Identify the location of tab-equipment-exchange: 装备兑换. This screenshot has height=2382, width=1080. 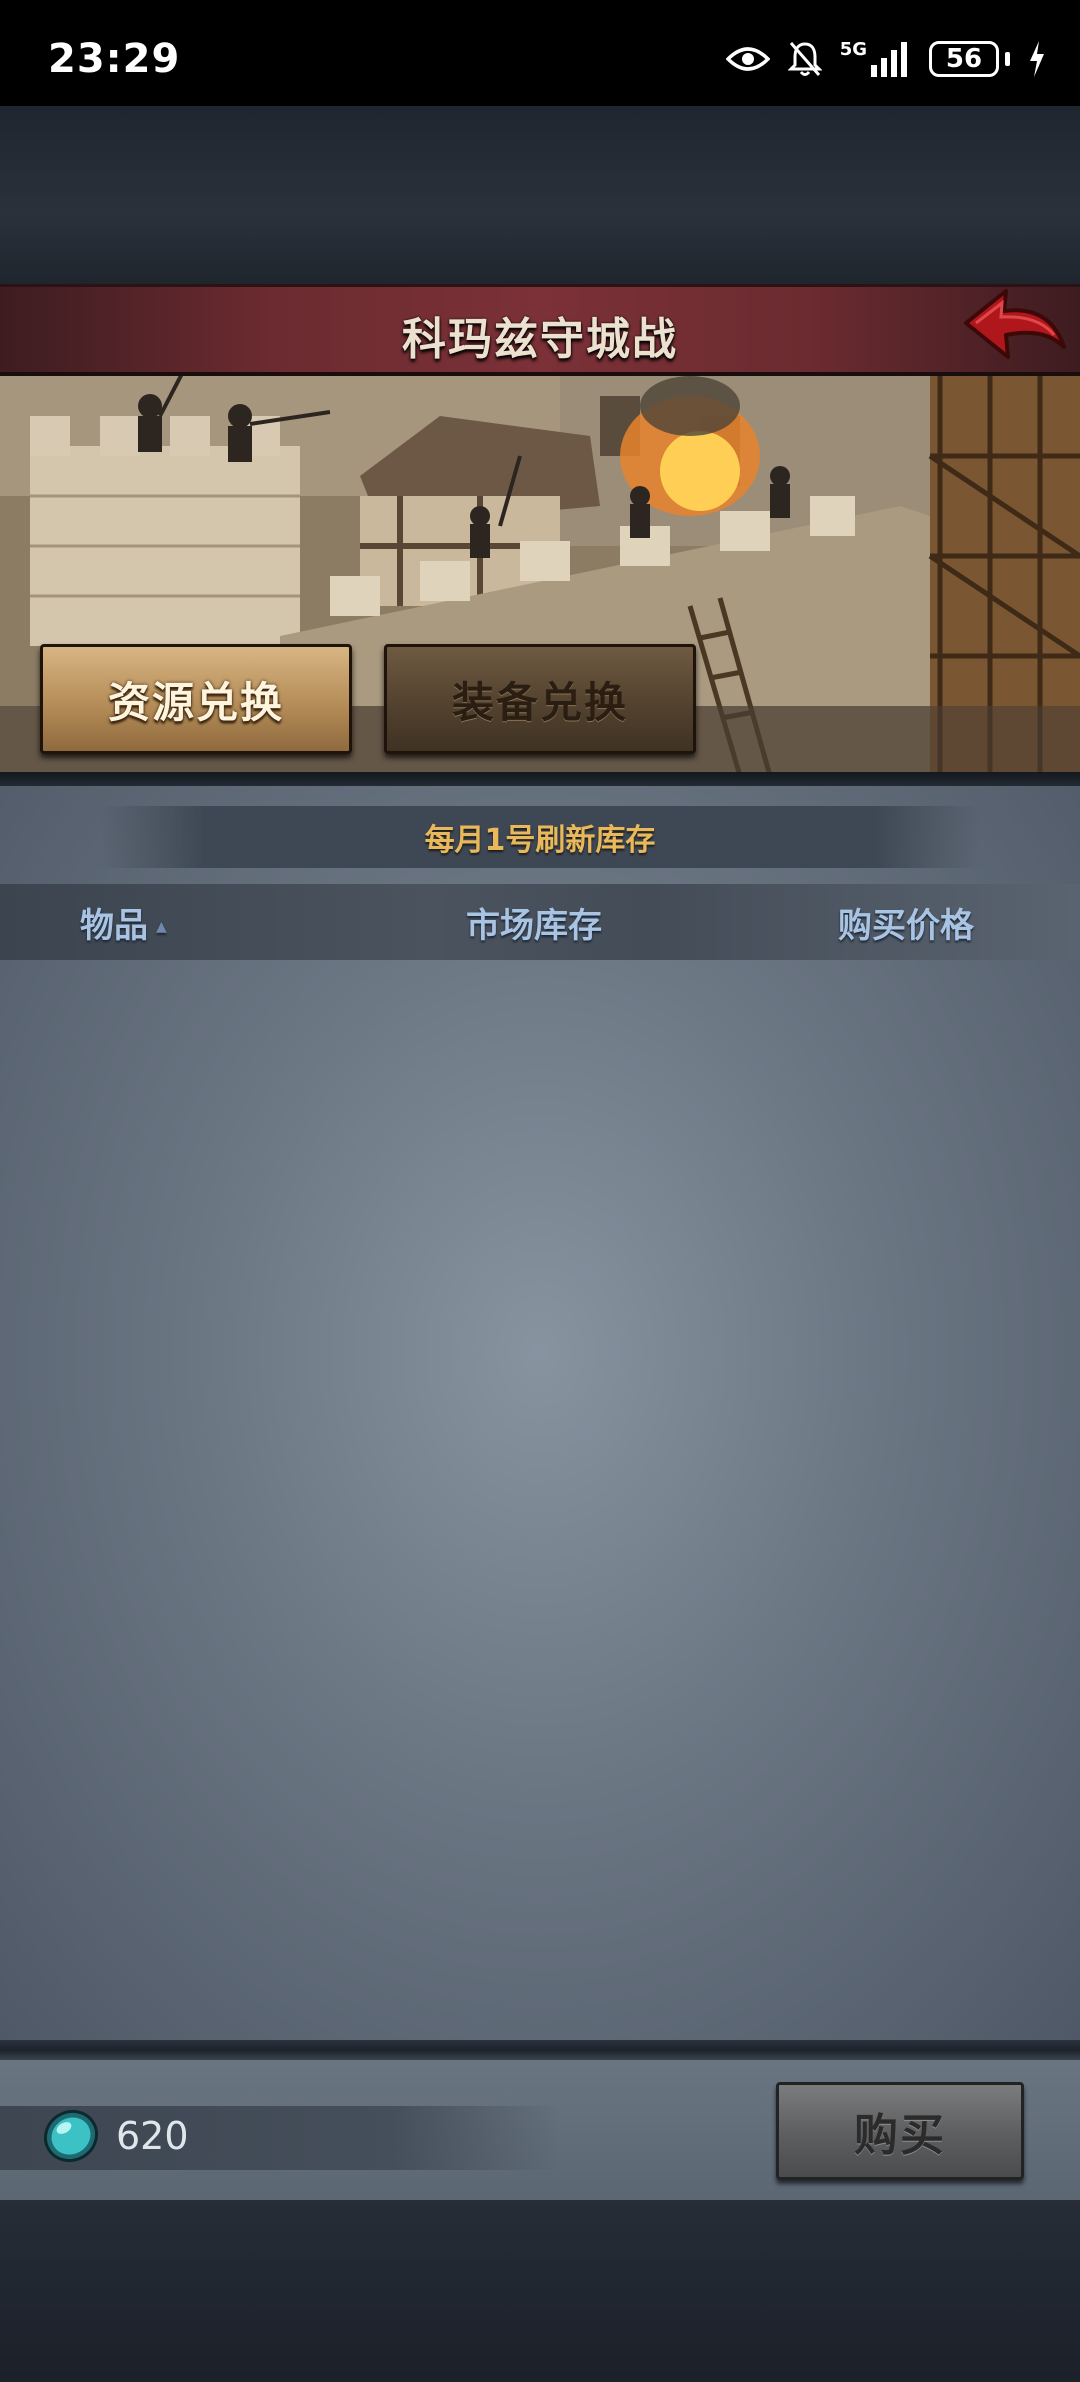
(540, 699).